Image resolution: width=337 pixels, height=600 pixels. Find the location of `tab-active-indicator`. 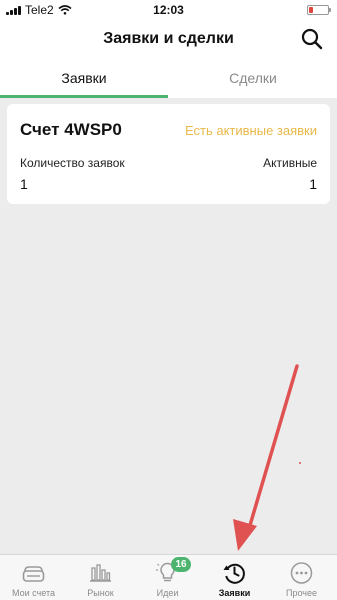

tab-active-indicator is located at coordinates (84, 96).